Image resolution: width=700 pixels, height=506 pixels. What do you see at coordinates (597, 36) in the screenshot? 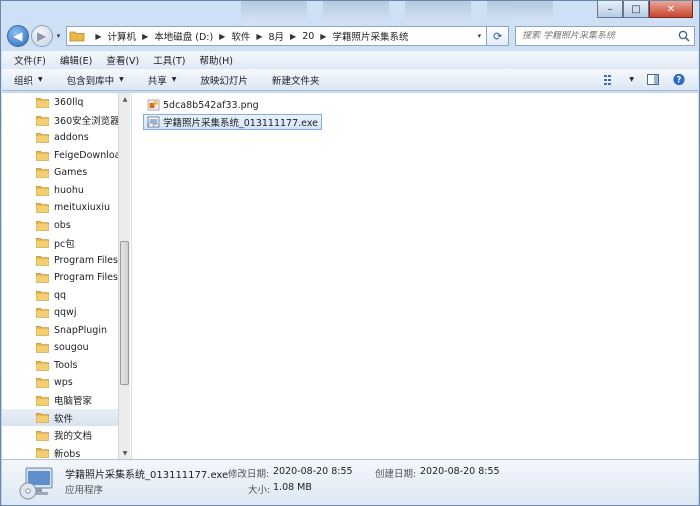
I see `search-input` at bounding box center [597, 36].